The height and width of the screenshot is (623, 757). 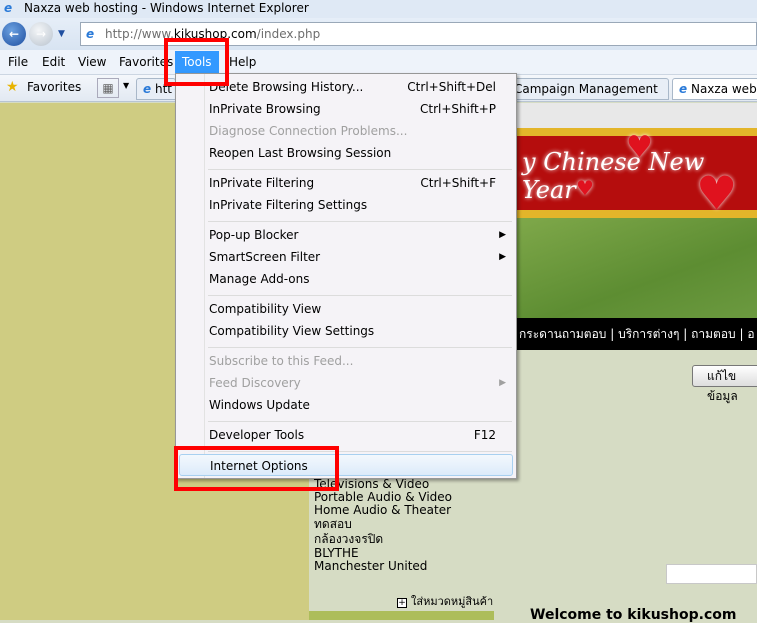 I want to click on item-label: InPrivate Browsing, so click(x=265, y=109).